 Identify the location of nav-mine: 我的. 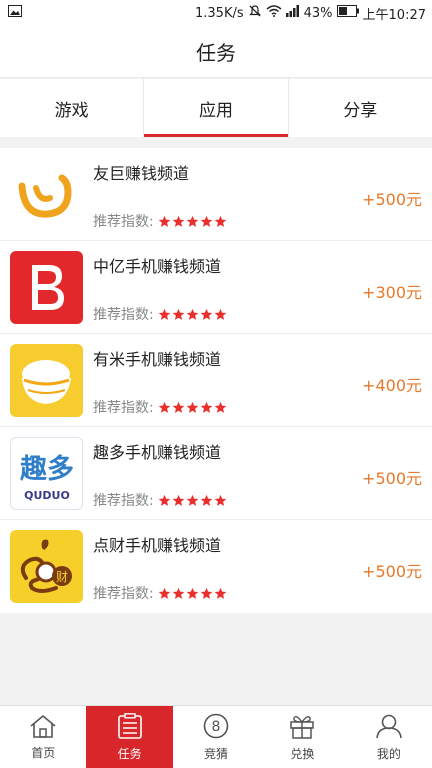
(389, 737).